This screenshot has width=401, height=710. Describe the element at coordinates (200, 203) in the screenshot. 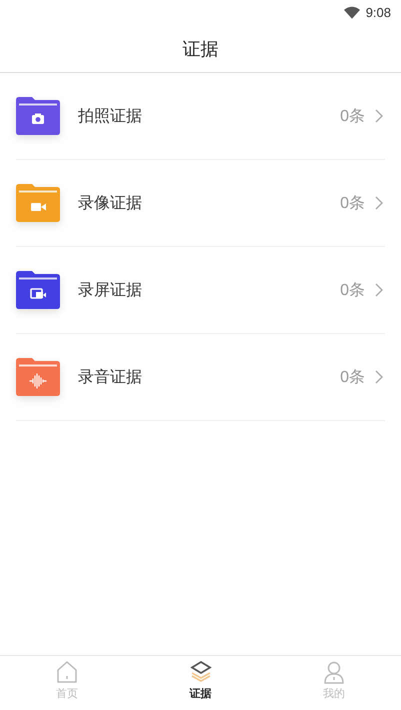

I see `folder-row: 录像证据 0条` at that location.